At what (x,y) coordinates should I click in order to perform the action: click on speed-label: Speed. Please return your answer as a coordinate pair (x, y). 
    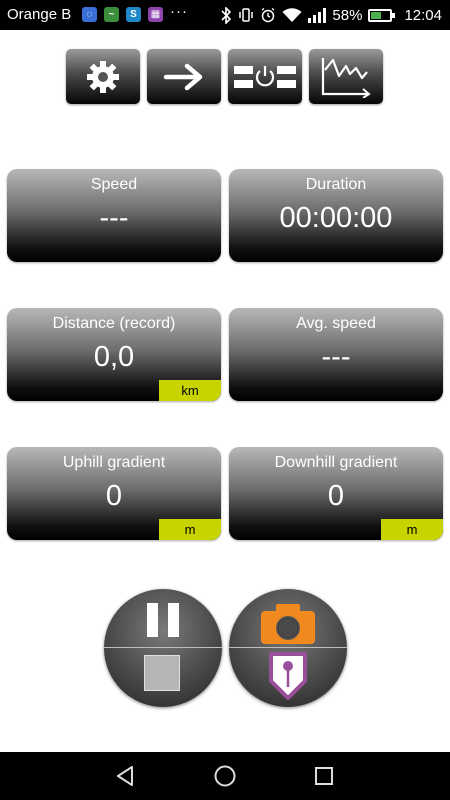
    Looking at the image, I should click on (114, 184).